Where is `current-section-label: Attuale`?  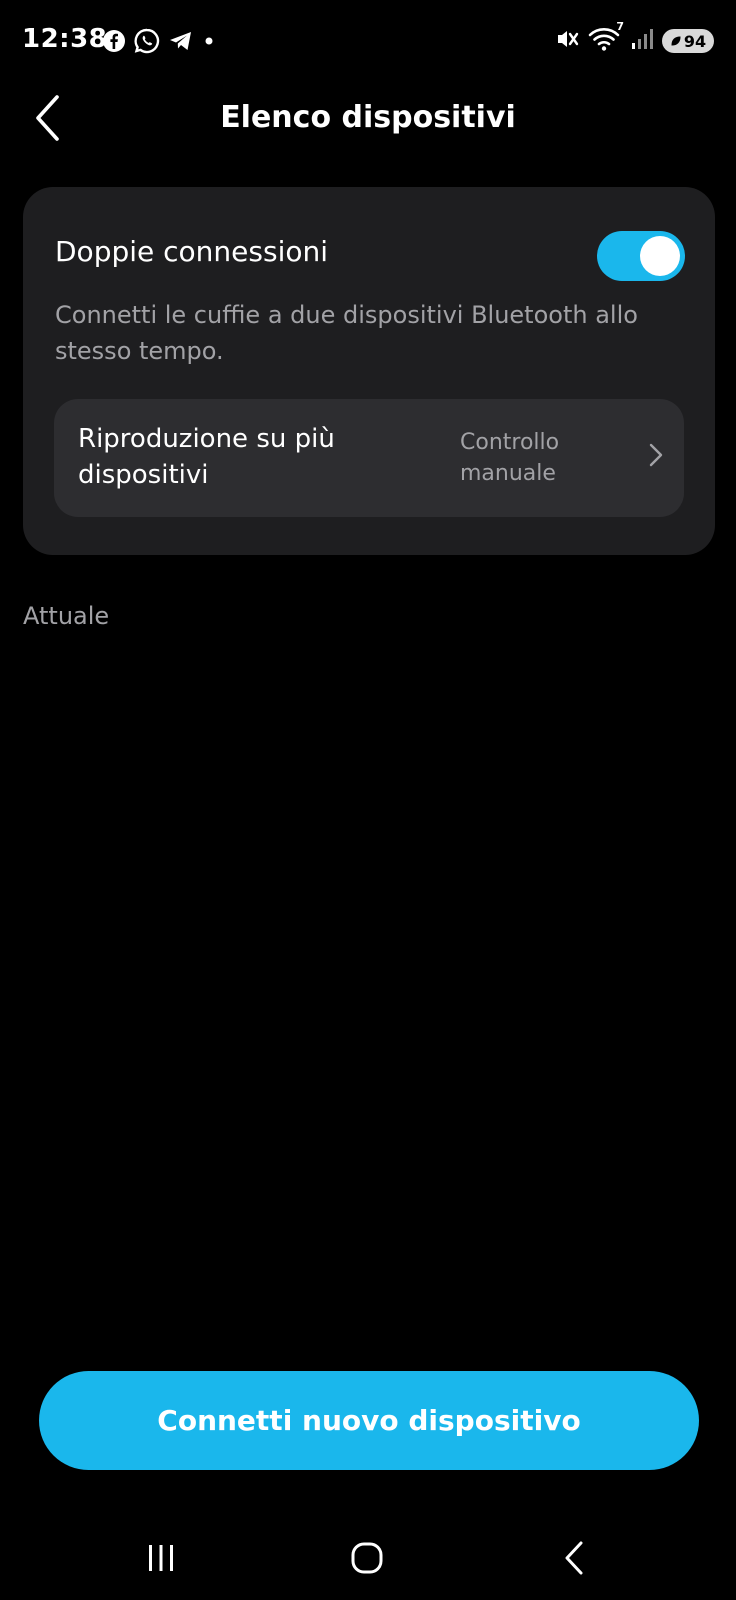
current-section-label: Attuale is located at coordinates (66, 616).